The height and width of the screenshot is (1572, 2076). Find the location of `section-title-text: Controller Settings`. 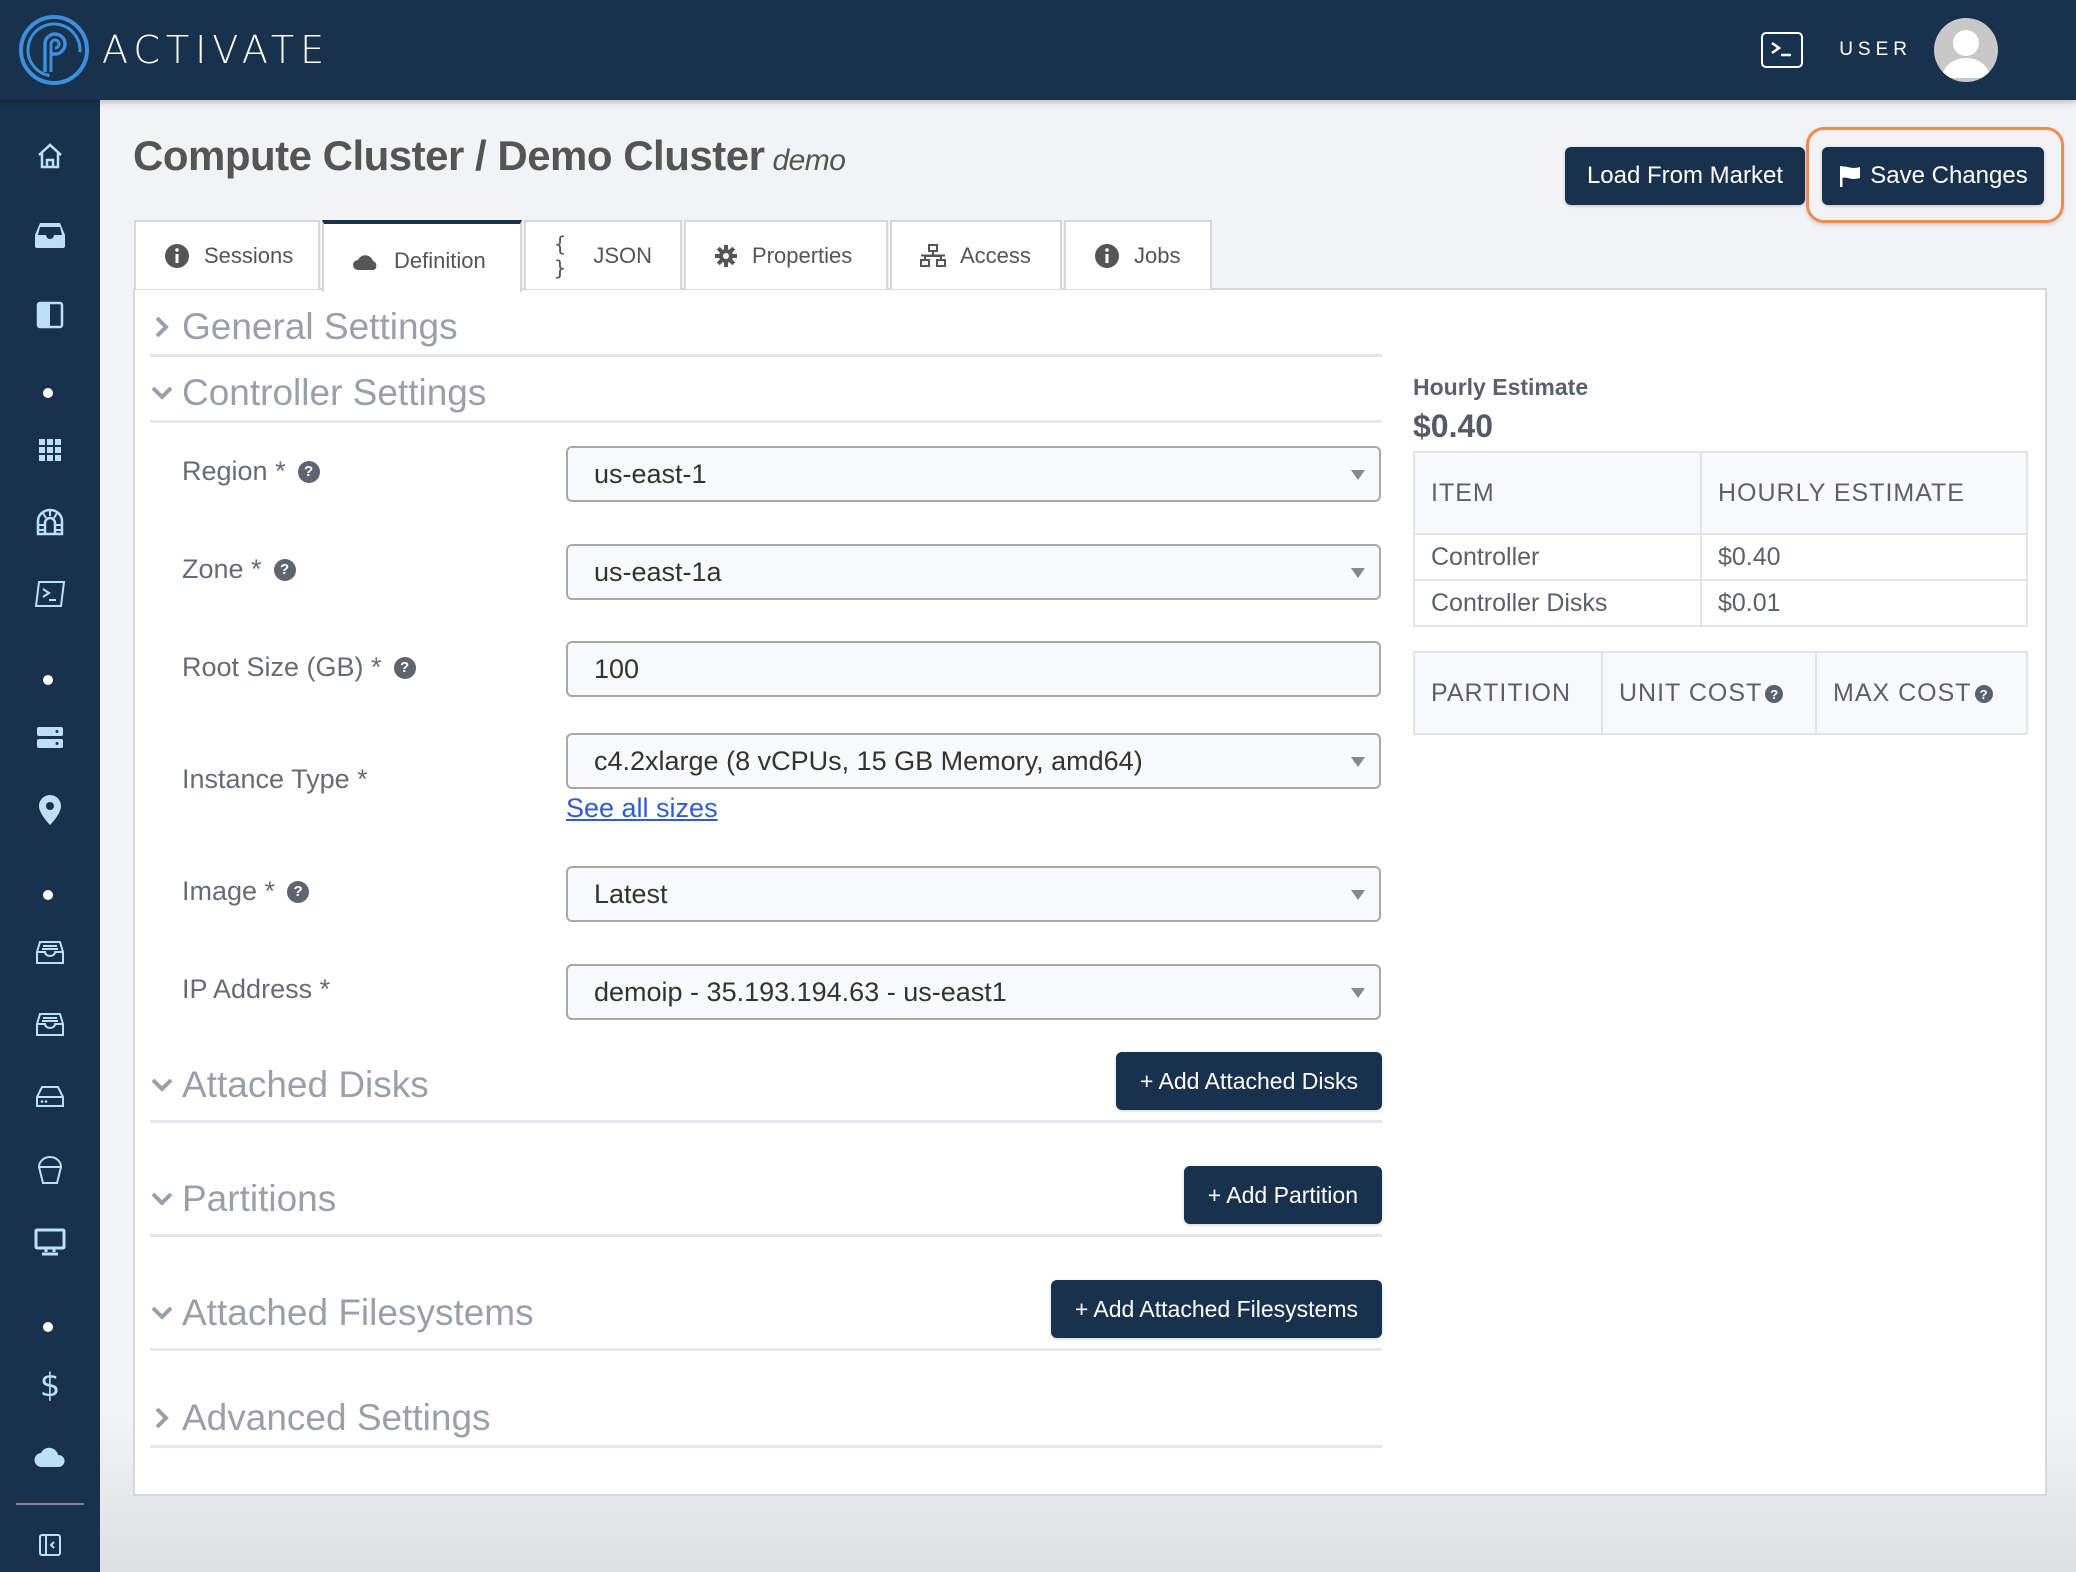

section-title-text: Controller Settings is located at coordinates (334, 392).